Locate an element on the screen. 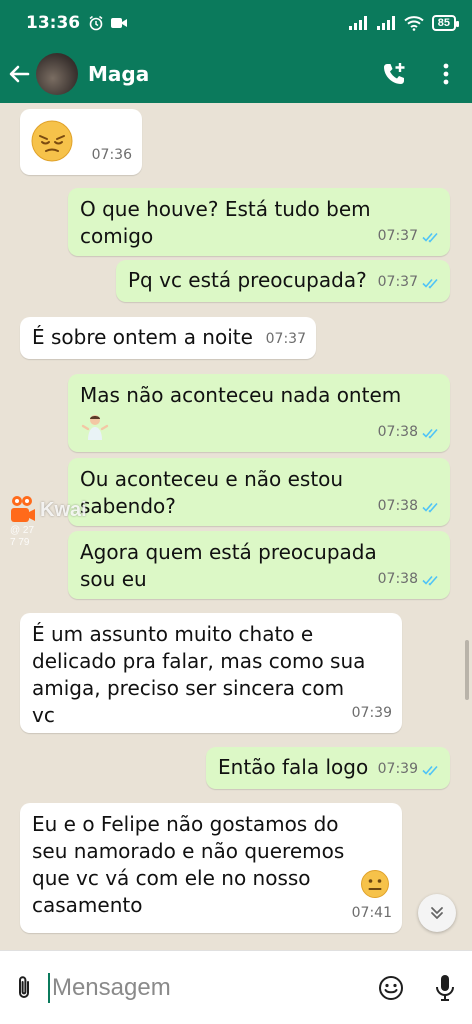 Image resolution: width=472 pixels, height=1024 pixels. contact-name: Maga is located at coordinates (118, 74).